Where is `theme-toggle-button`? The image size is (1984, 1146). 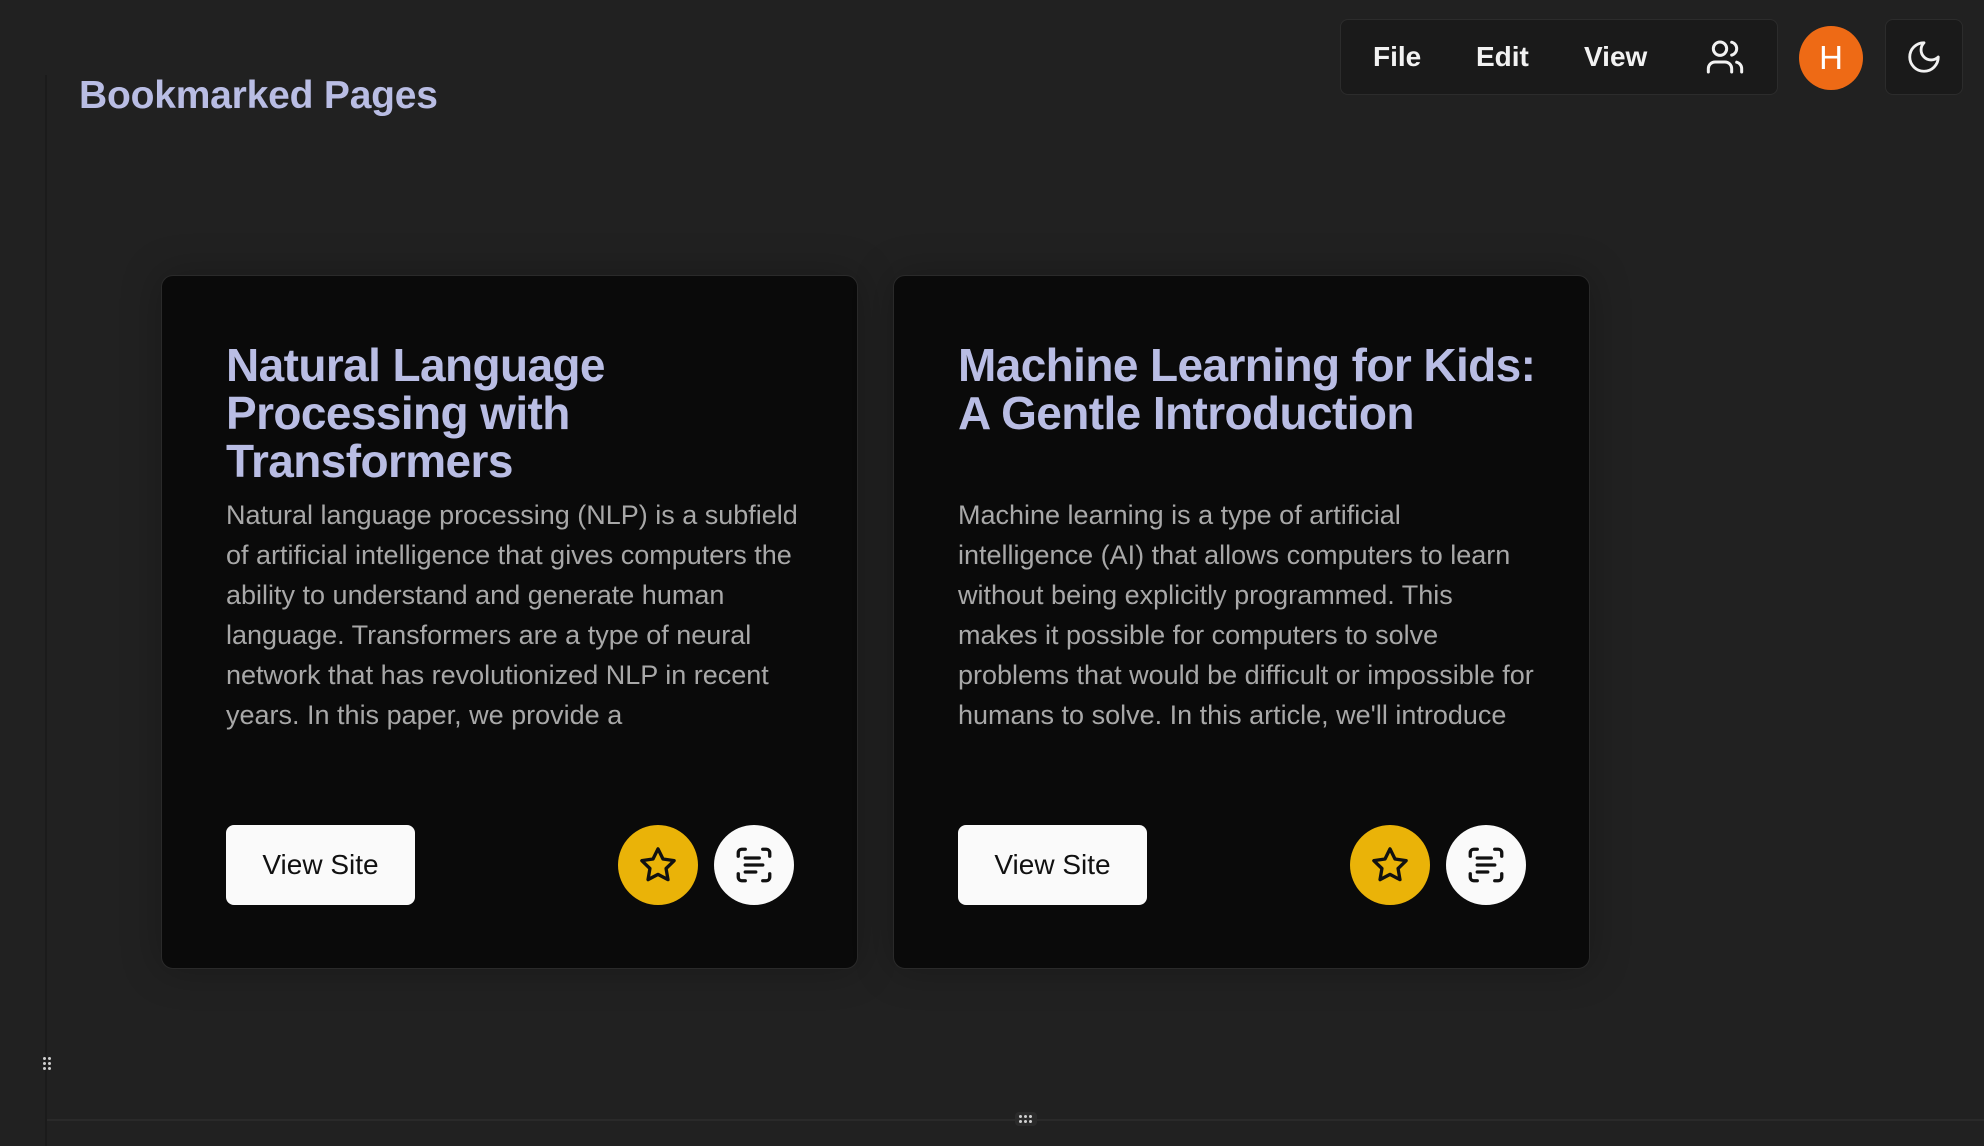 theme-toggle-button is located at coordinates (1924, 57).